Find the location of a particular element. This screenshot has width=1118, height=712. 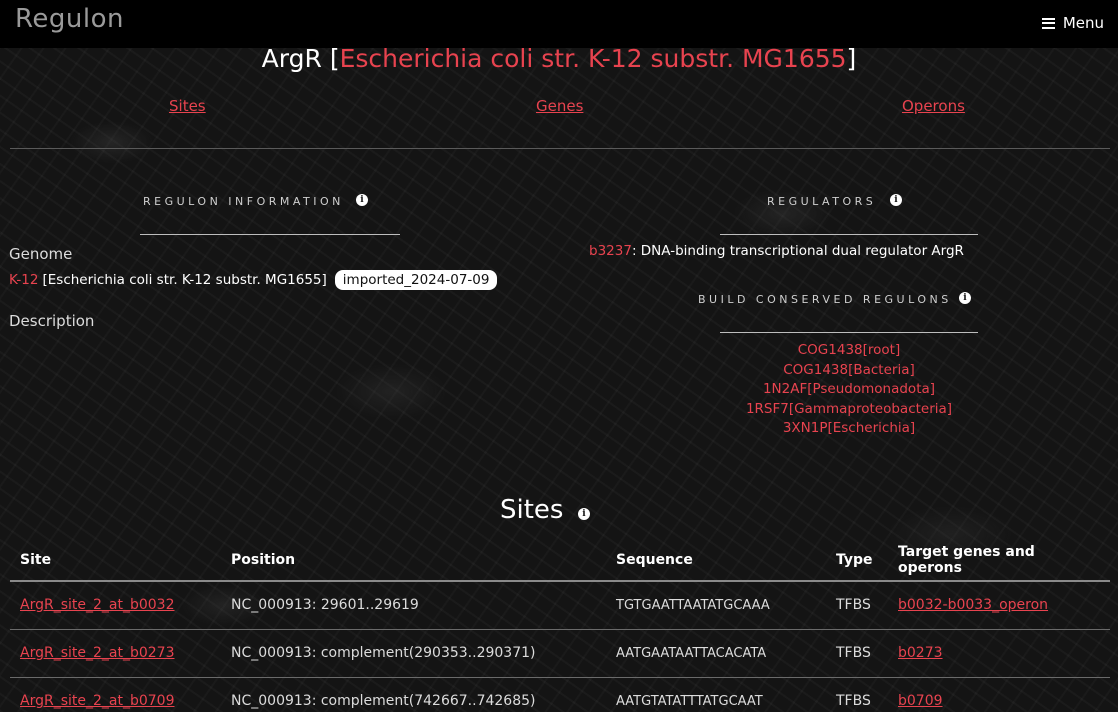

hamburger-icon is located at coordinates (1048, 23).